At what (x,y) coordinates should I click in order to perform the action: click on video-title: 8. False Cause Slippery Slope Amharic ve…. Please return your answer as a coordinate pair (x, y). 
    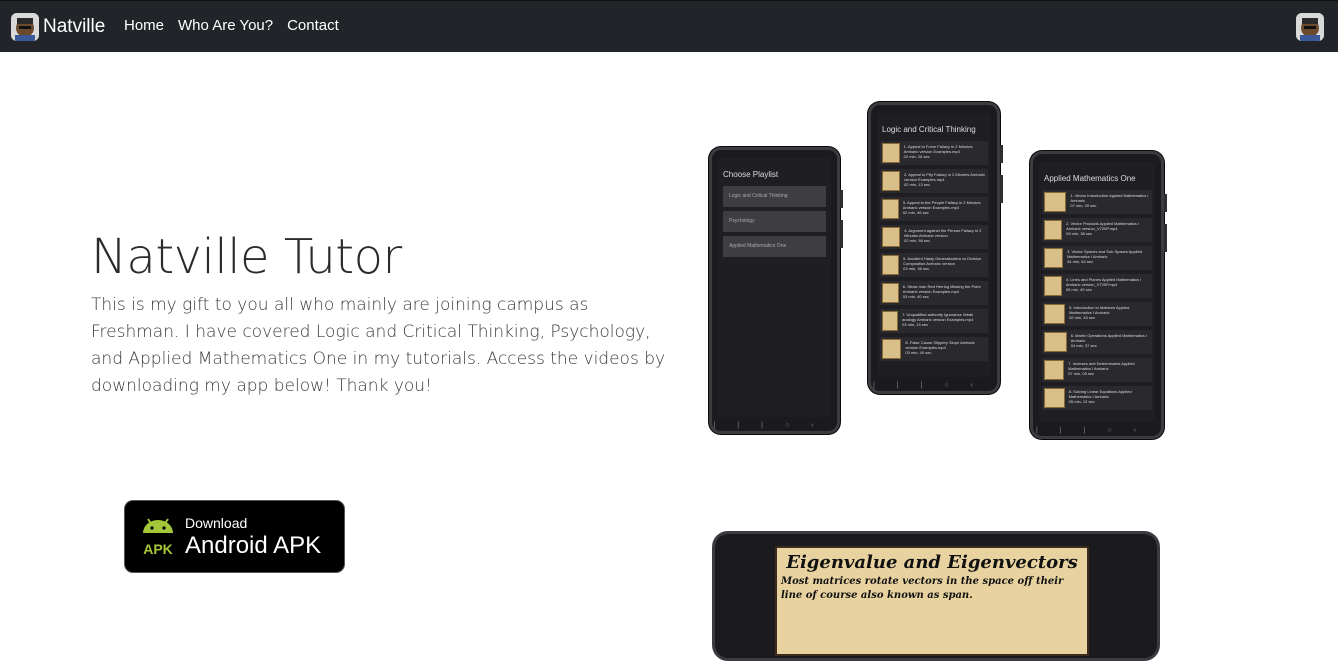
    Looking at the image, I should click on (940, 345).